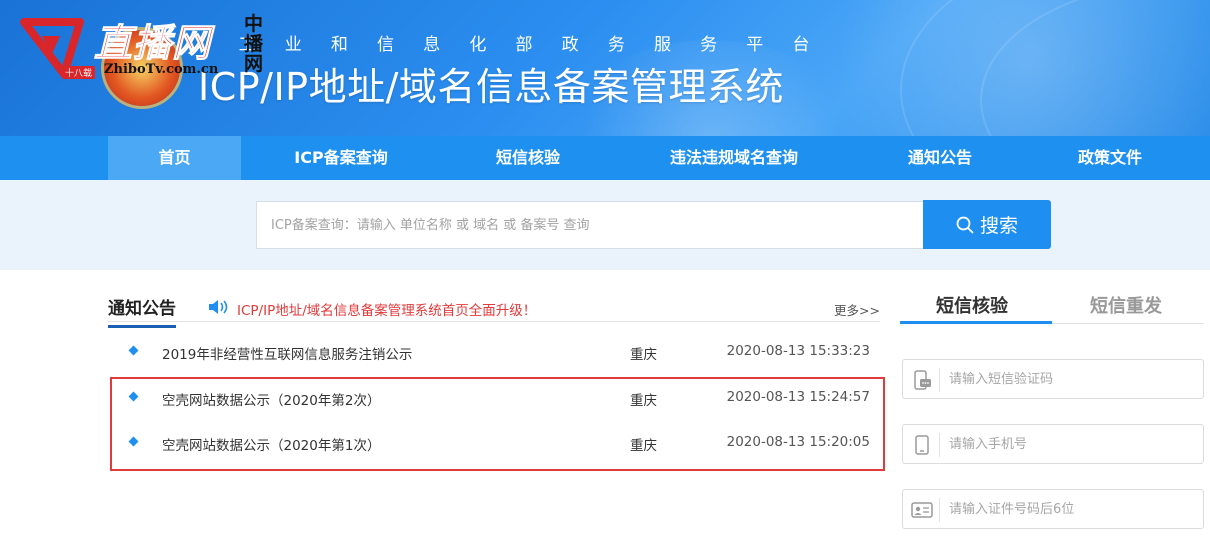 The height and width of the screenshot is (550, 1210). I want to click on main-nav: 首页 ICP备案查询 短信核验 违法违规域名查询 通知公告 政策文件, so click(605, 158).